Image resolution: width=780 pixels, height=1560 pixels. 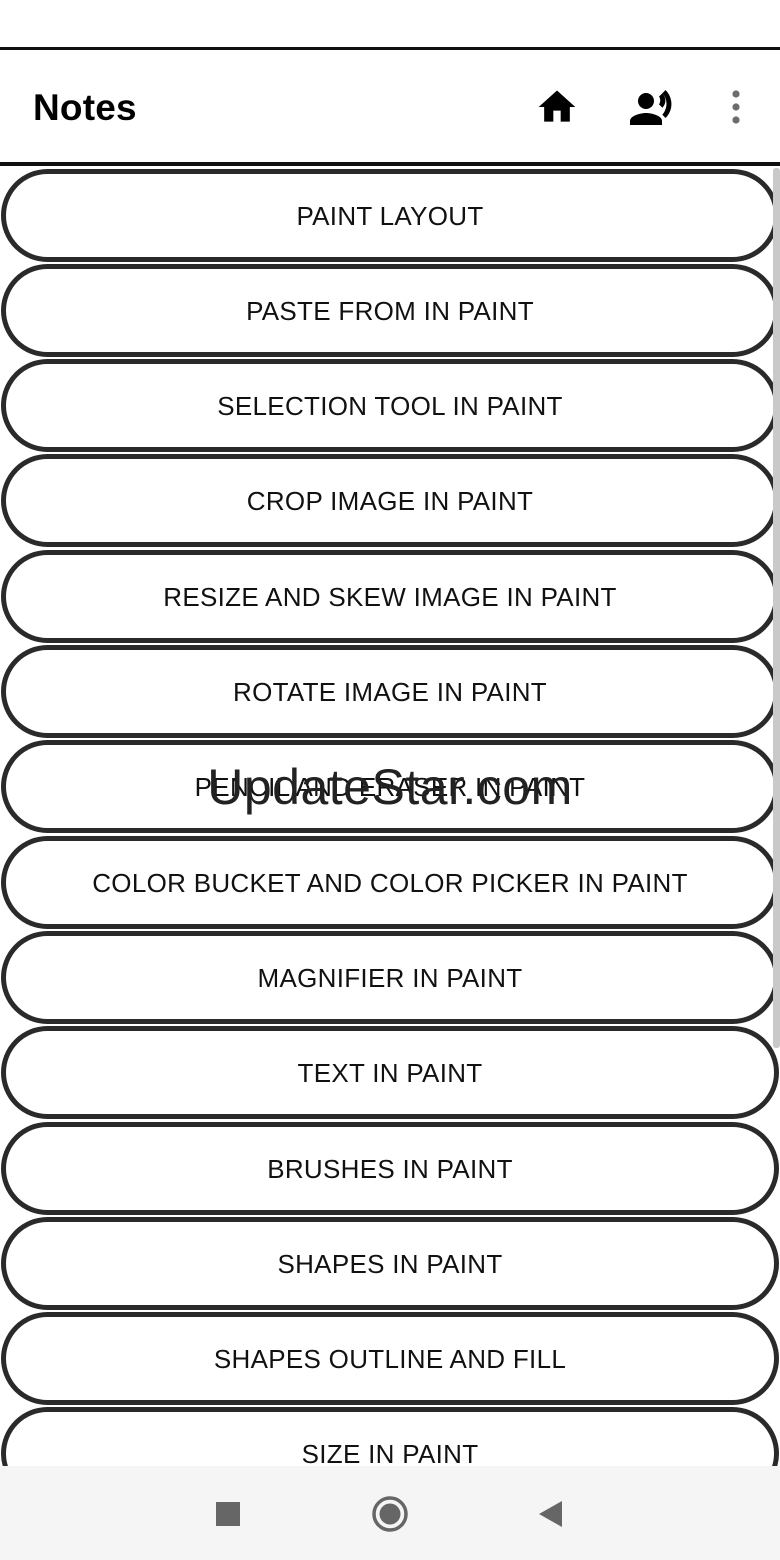 I want to click on topic-button: SHAPES OUTLINE AND FILL, so click(x=390, y=1358).